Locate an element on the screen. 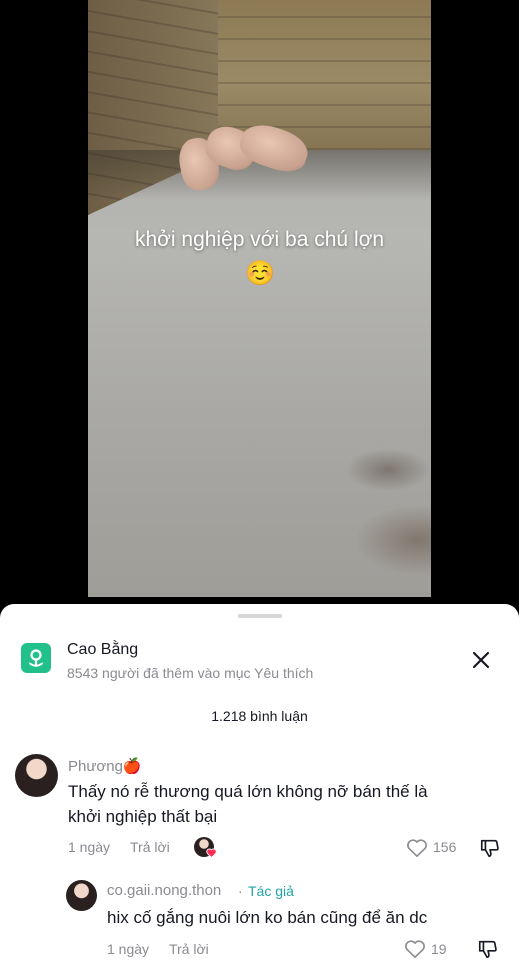  close-icon is located at coordinates (481, 660).